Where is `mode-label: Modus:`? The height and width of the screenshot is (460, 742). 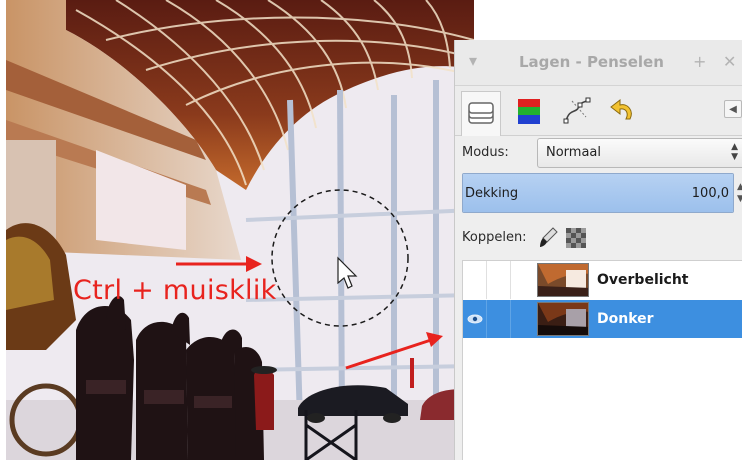
mode-label: Modus: is located at coordinates (485, 152).